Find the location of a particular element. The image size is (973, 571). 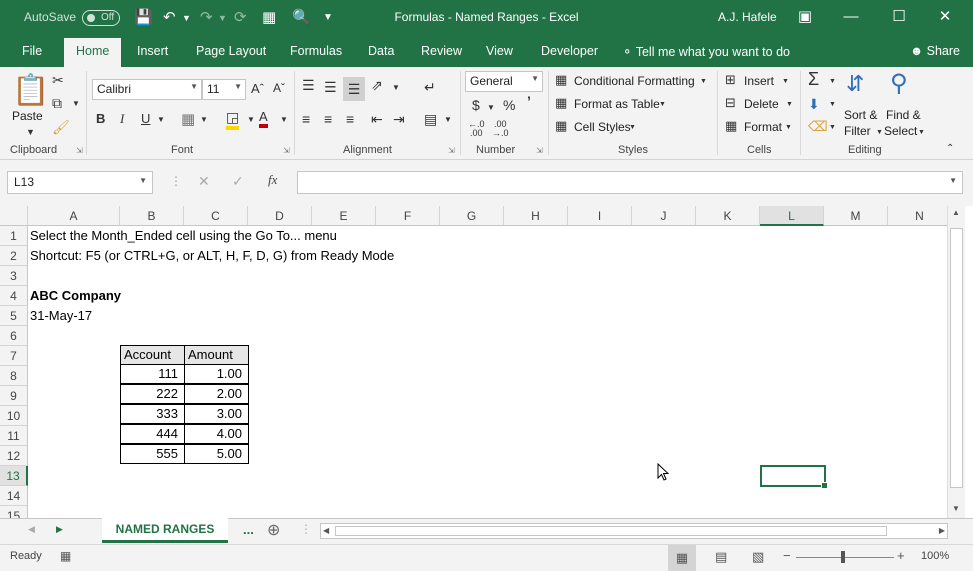

table-cell-amount: 3.00 is located at coordinates (216, 414).